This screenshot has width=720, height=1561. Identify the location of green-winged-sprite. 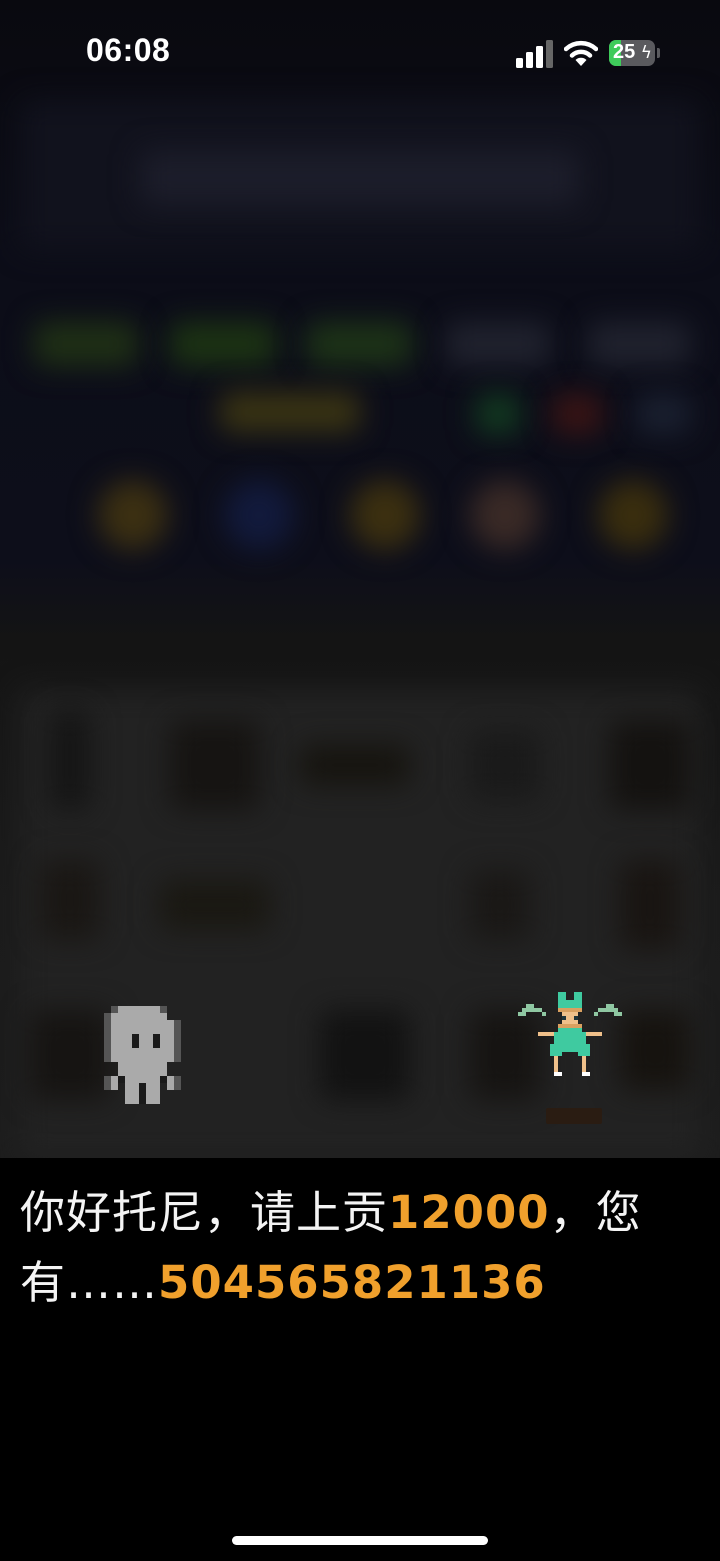
(570, 1034).